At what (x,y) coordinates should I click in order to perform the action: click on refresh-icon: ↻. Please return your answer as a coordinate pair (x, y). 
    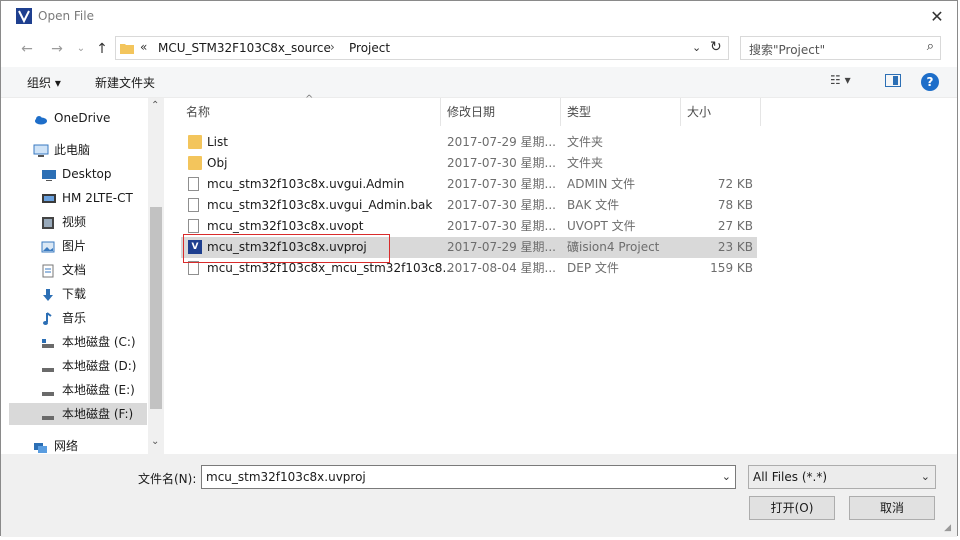
    Looking at the image, I should click on (716, 47).